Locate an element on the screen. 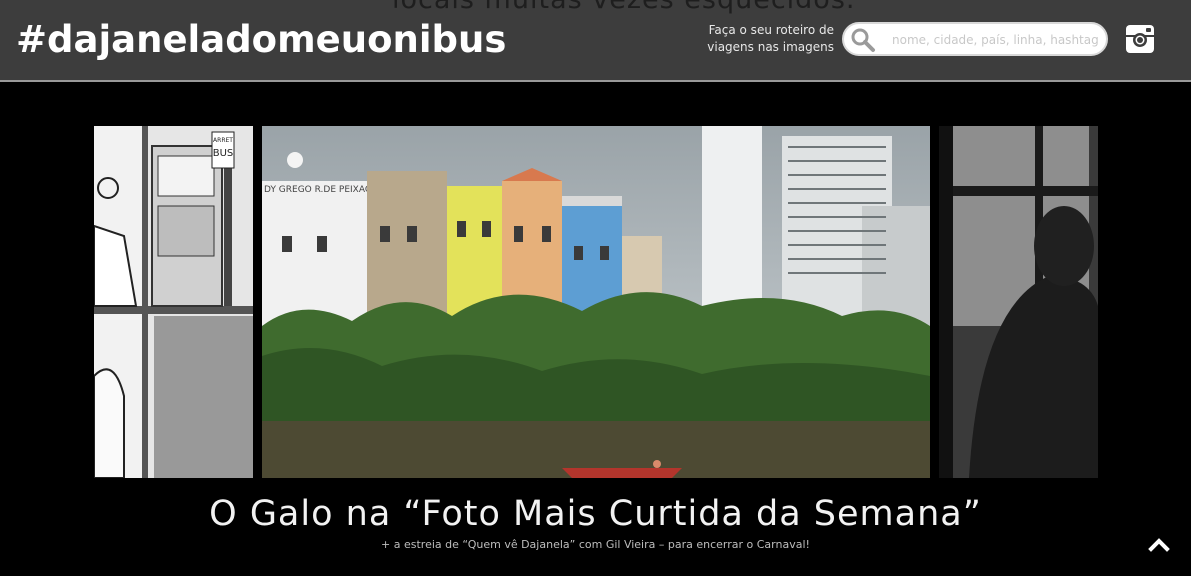 This screenshot has width=1191, height=576. building-sign: DY GREGO R.DE PEIXACHO is located at coordinates (324, 190).